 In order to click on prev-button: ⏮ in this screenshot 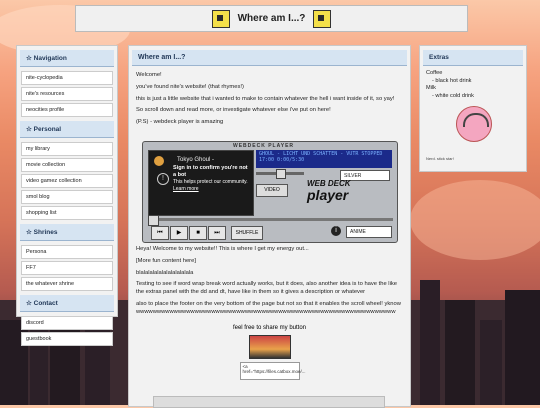, I will do `click(160, 233)`.